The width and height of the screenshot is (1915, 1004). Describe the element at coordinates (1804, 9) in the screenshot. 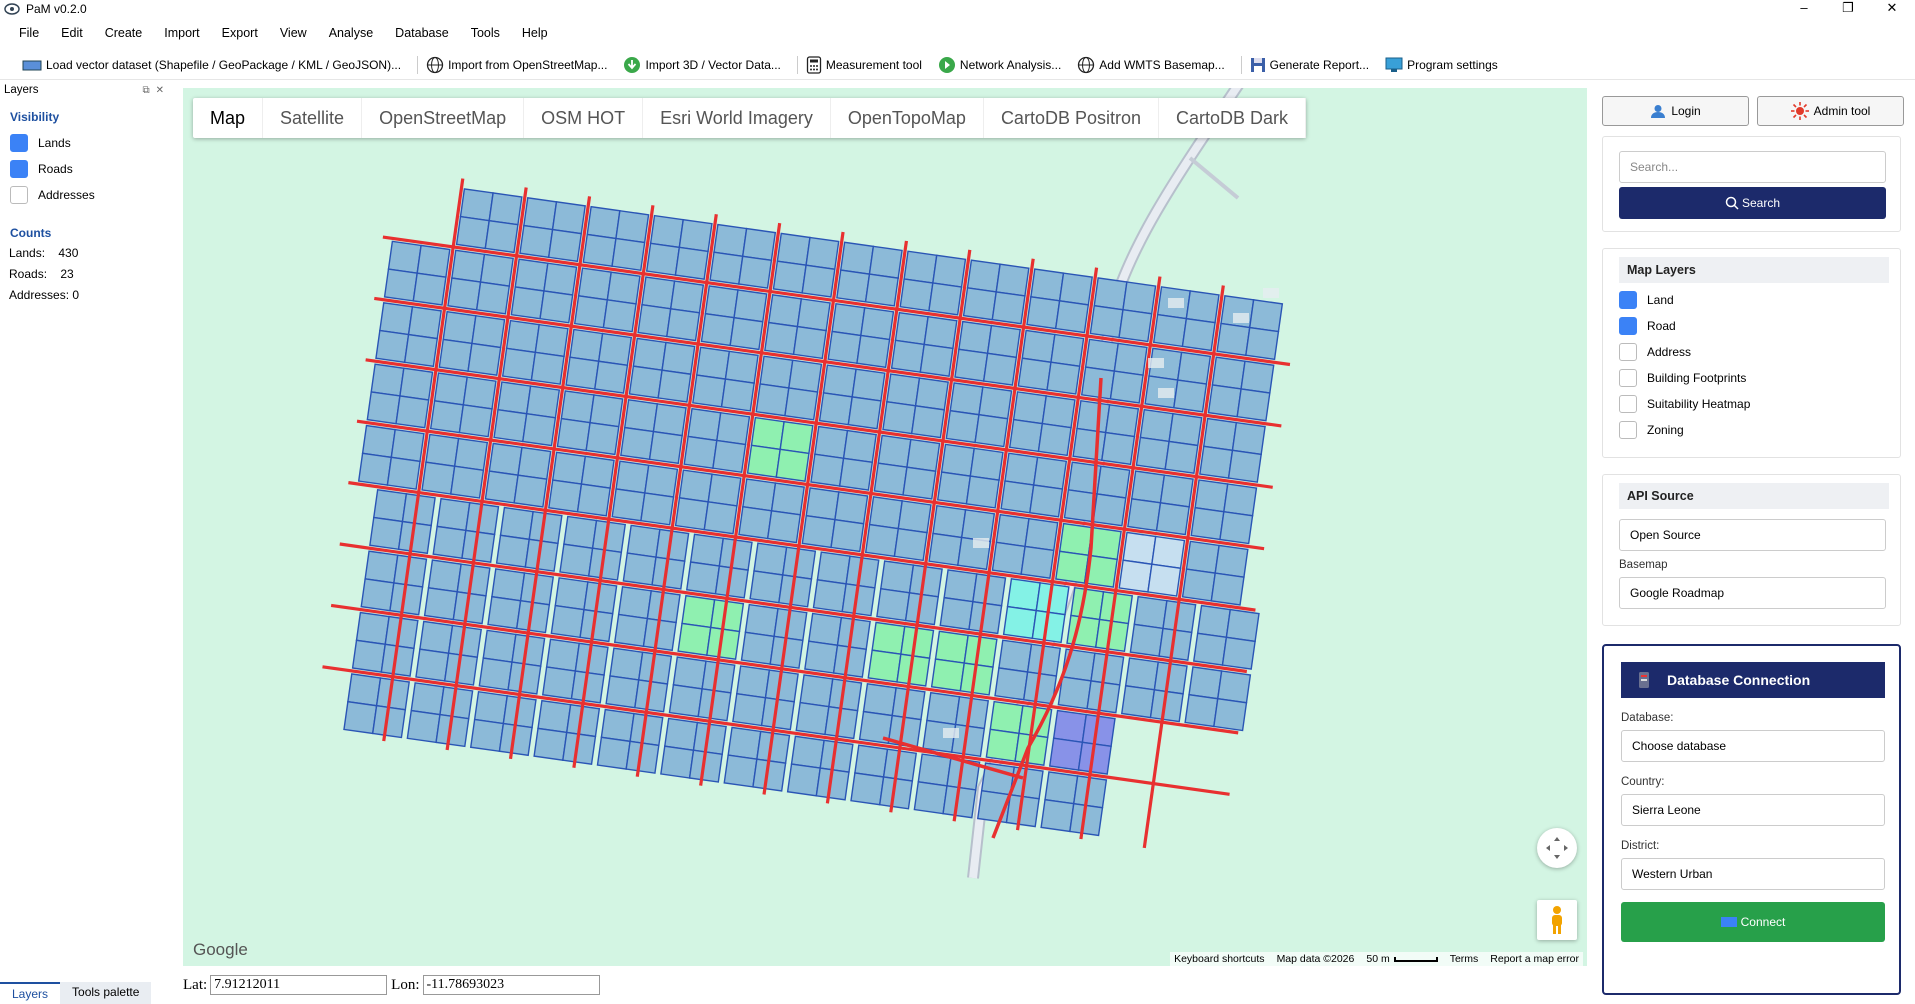

I see `minimize-icon: –` at that location.